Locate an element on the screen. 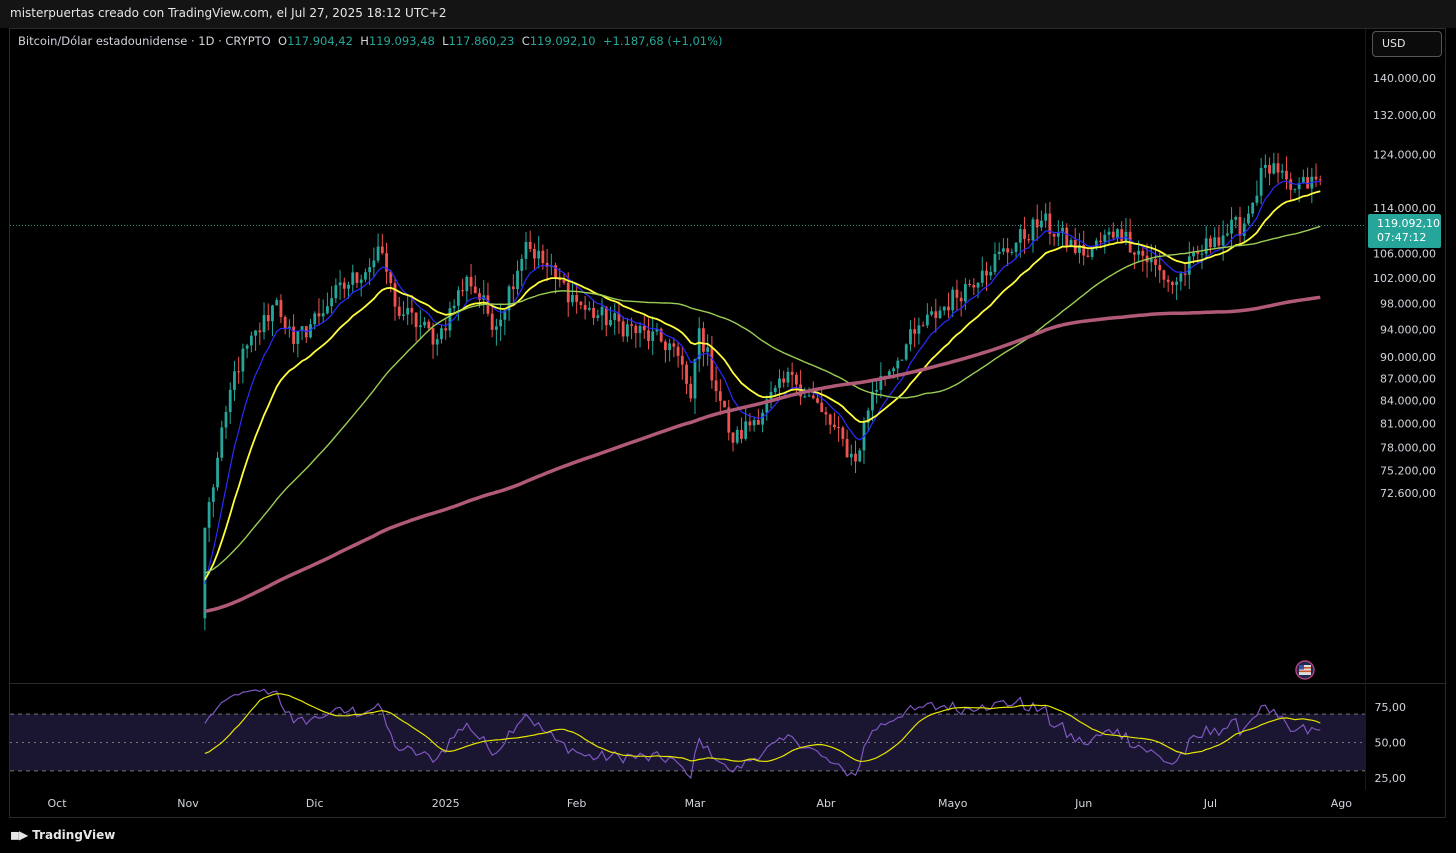  price-tick-label: 132.000,00 is located at coordinates (1404, 115).